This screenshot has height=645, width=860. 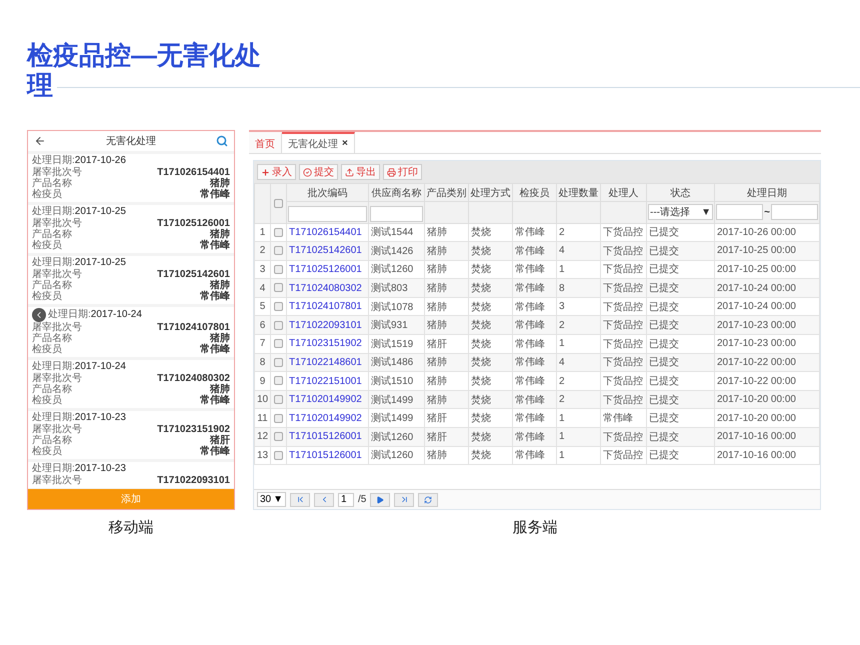 I want to click on record-card: 处理日期:2017-10-25 屠宰批次号 T171025126001 产品名称 猪肺 检疫员 常伟峰, so click(x=131, y=229).